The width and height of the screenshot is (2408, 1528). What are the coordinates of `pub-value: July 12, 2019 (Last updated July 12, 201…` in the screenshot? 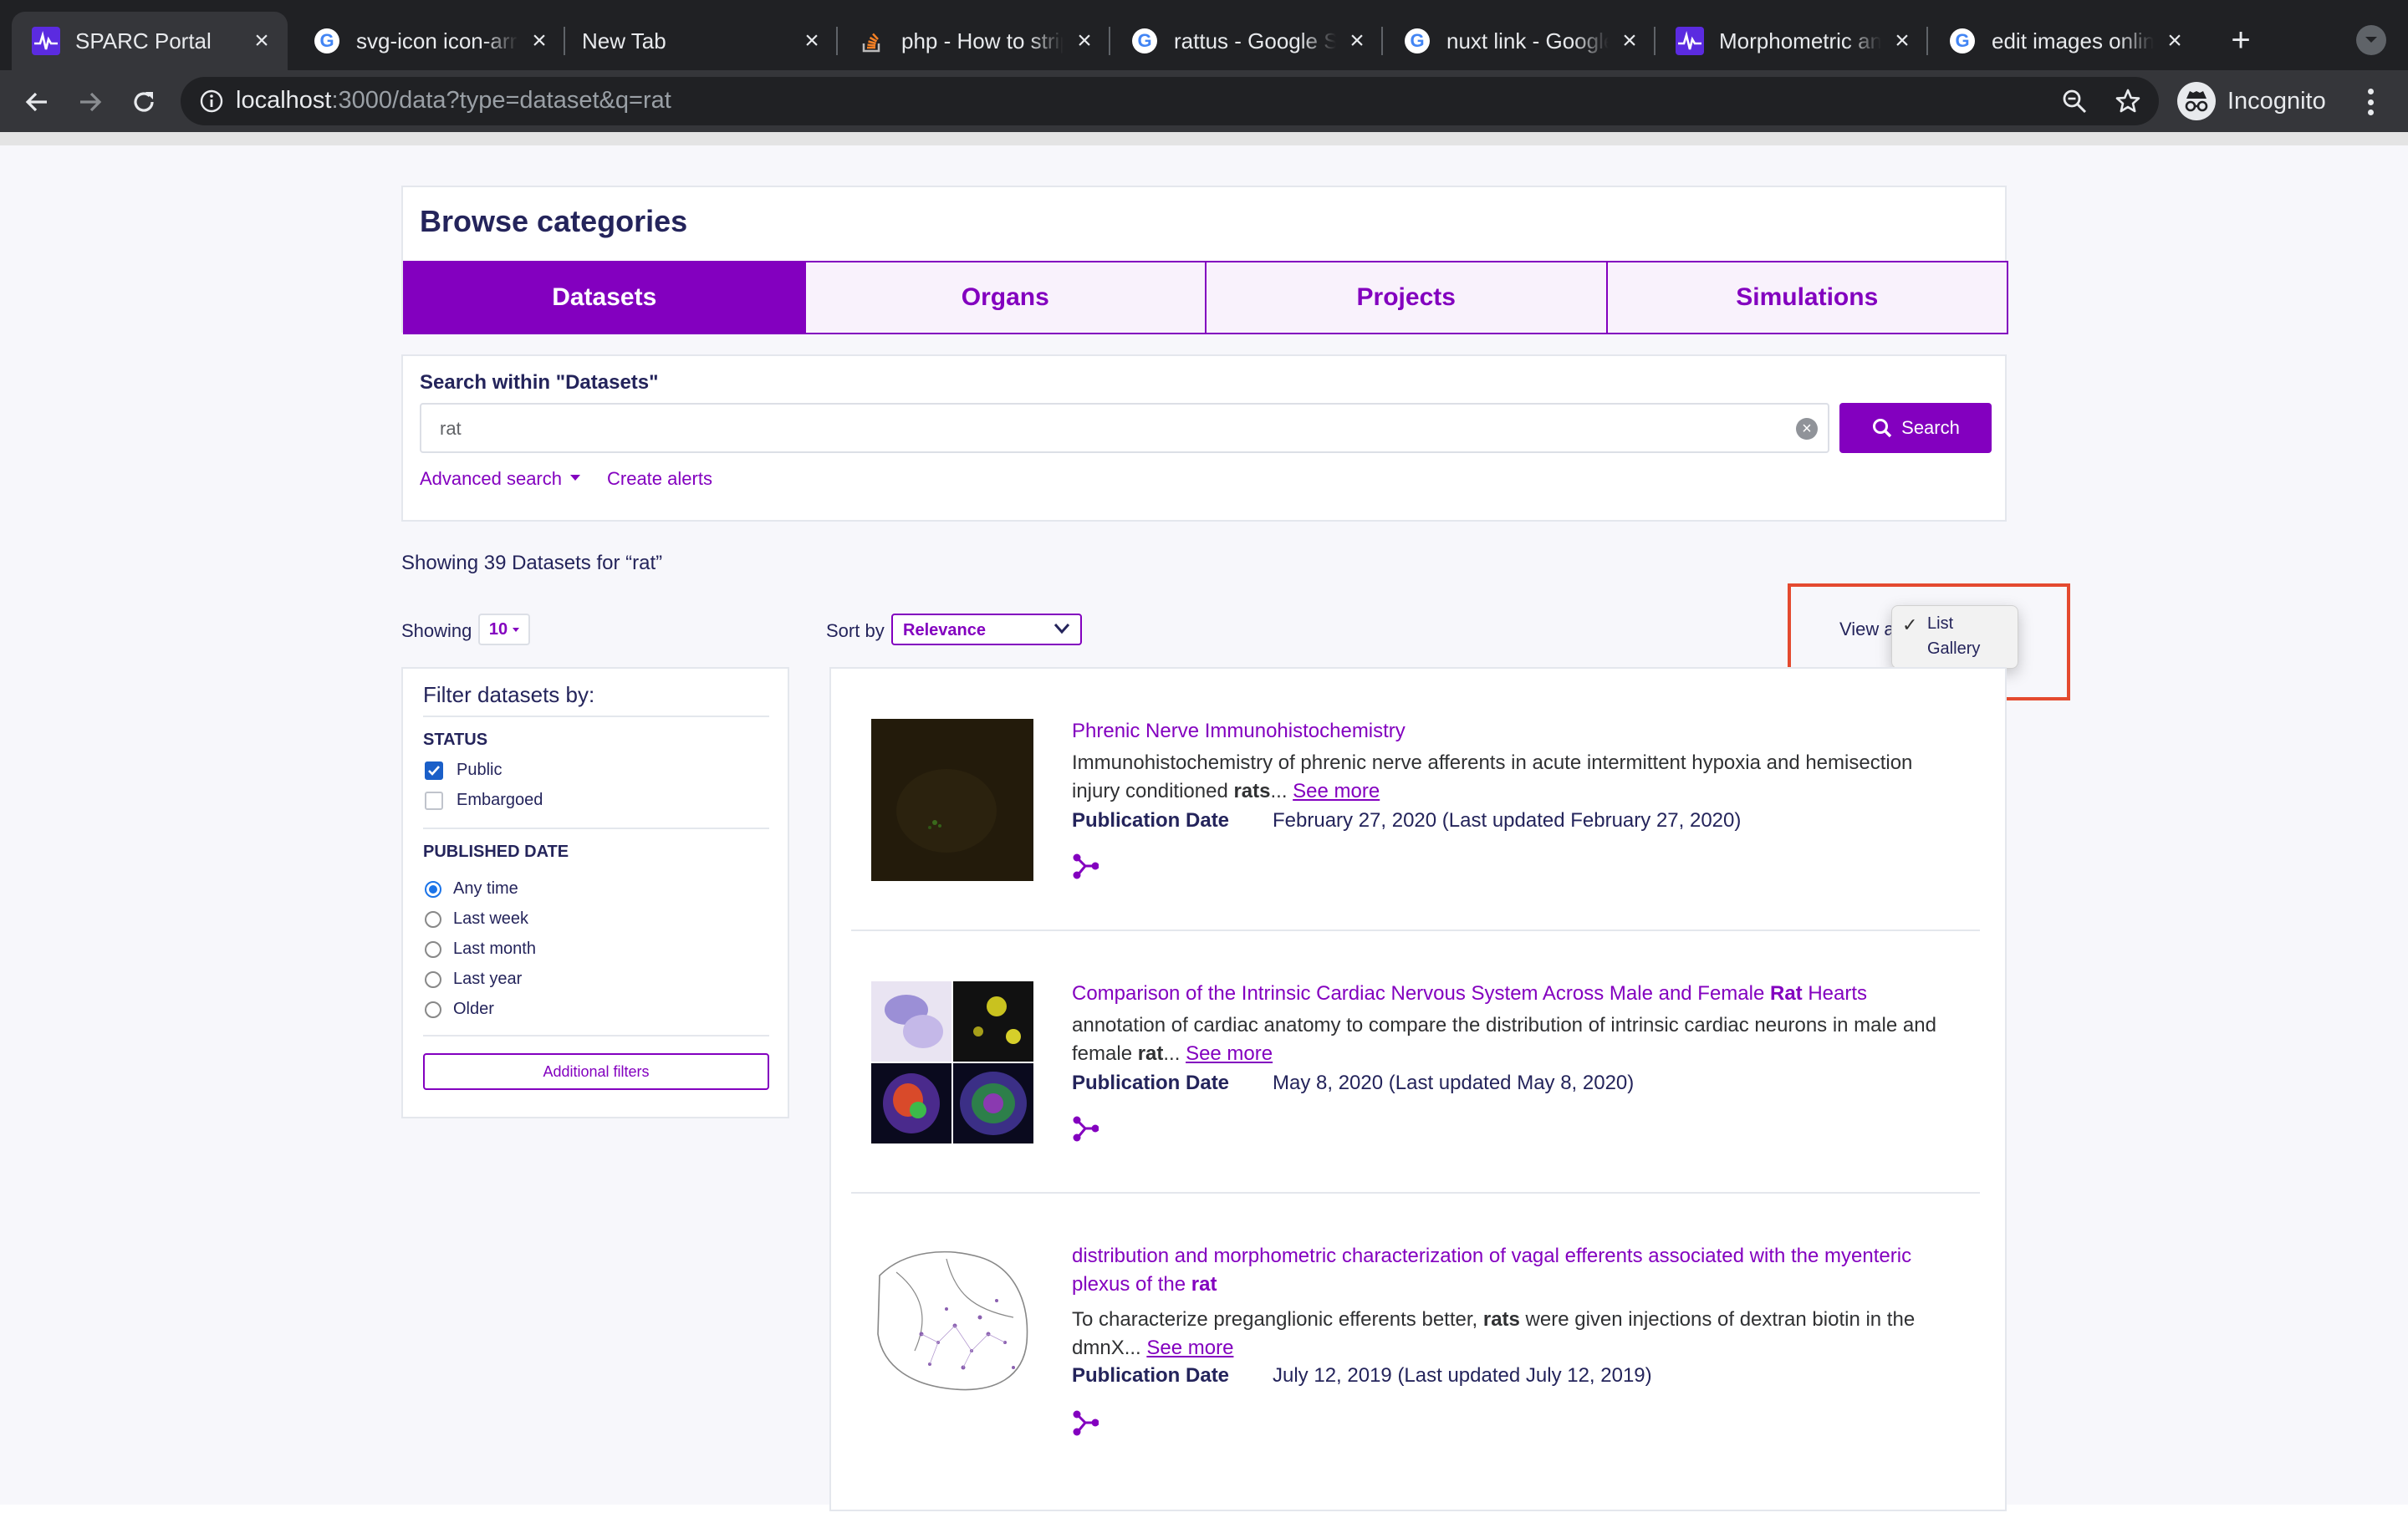 It's located at (1463, 1375).